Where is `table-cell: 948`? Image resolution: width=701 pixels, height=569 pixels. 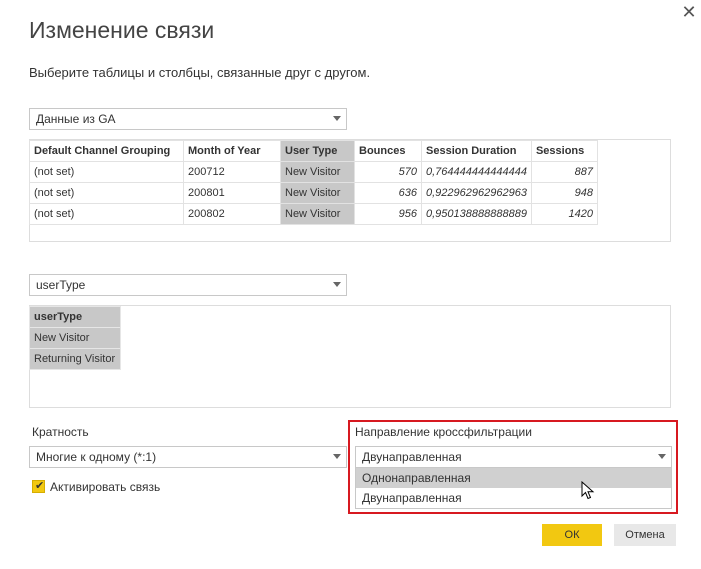 table-cell: 948 is located at coordinates (564, 193).